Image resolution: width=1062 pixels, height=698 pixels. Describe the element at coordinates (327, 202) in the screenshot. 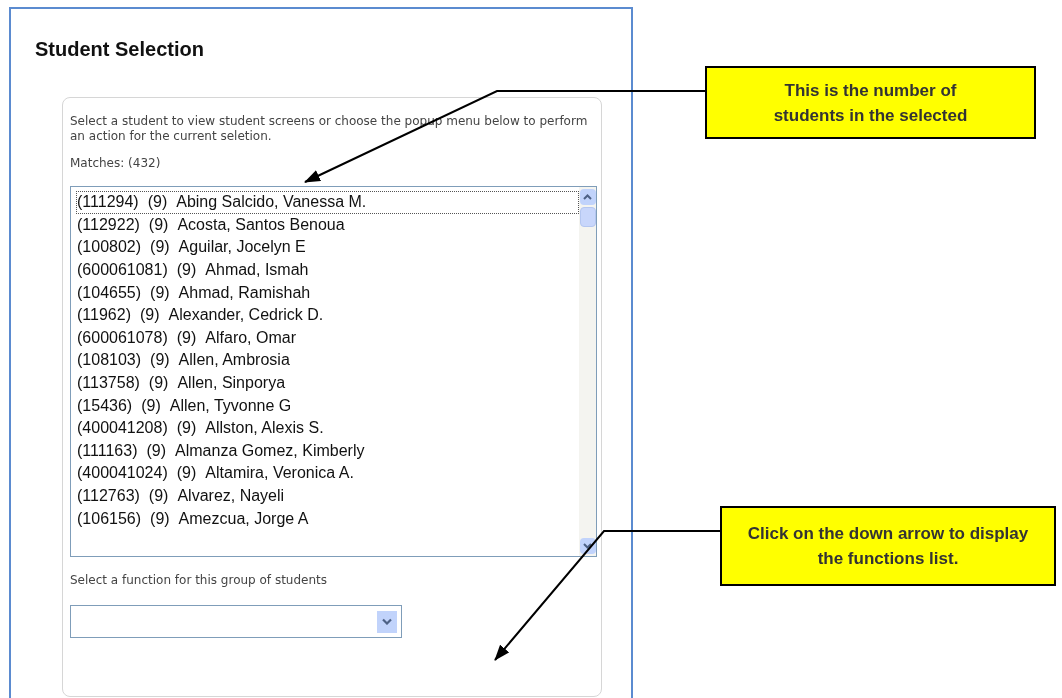

I see `student-row: (111294) (9) Abing Salcido, Vanessa M.` at that location.